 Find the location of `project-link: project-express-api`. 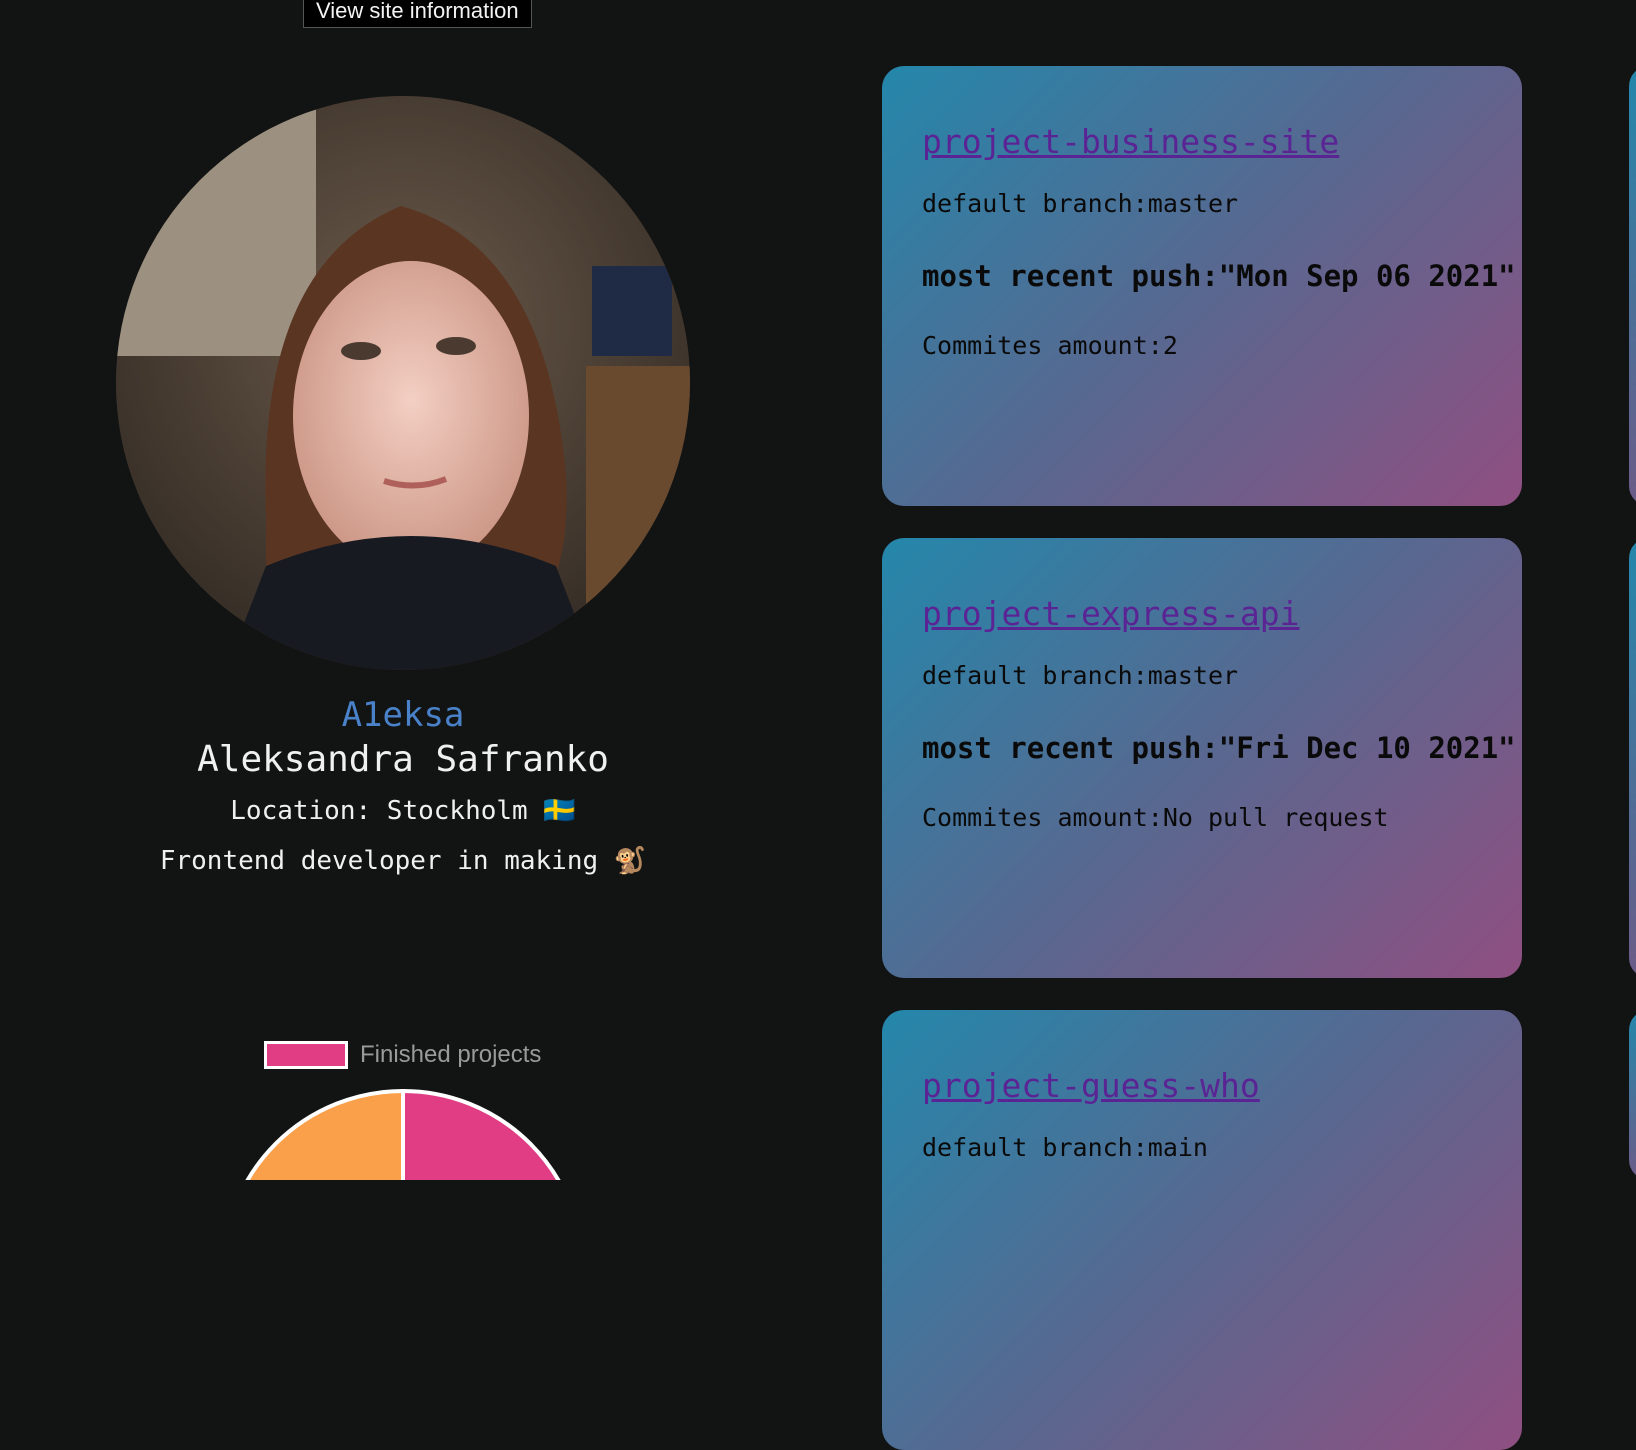

project-link: project-express-api is located at coordinates (1111, 614).